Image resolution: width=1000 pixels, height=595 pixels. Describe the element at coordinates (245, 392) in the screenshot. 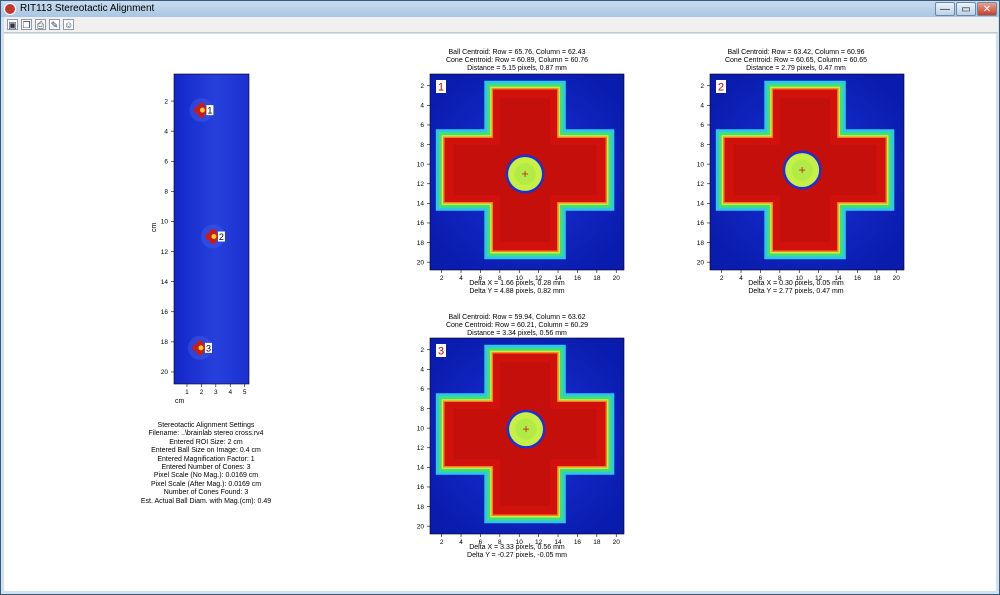

I see `x-tick-label: 5` at that location.